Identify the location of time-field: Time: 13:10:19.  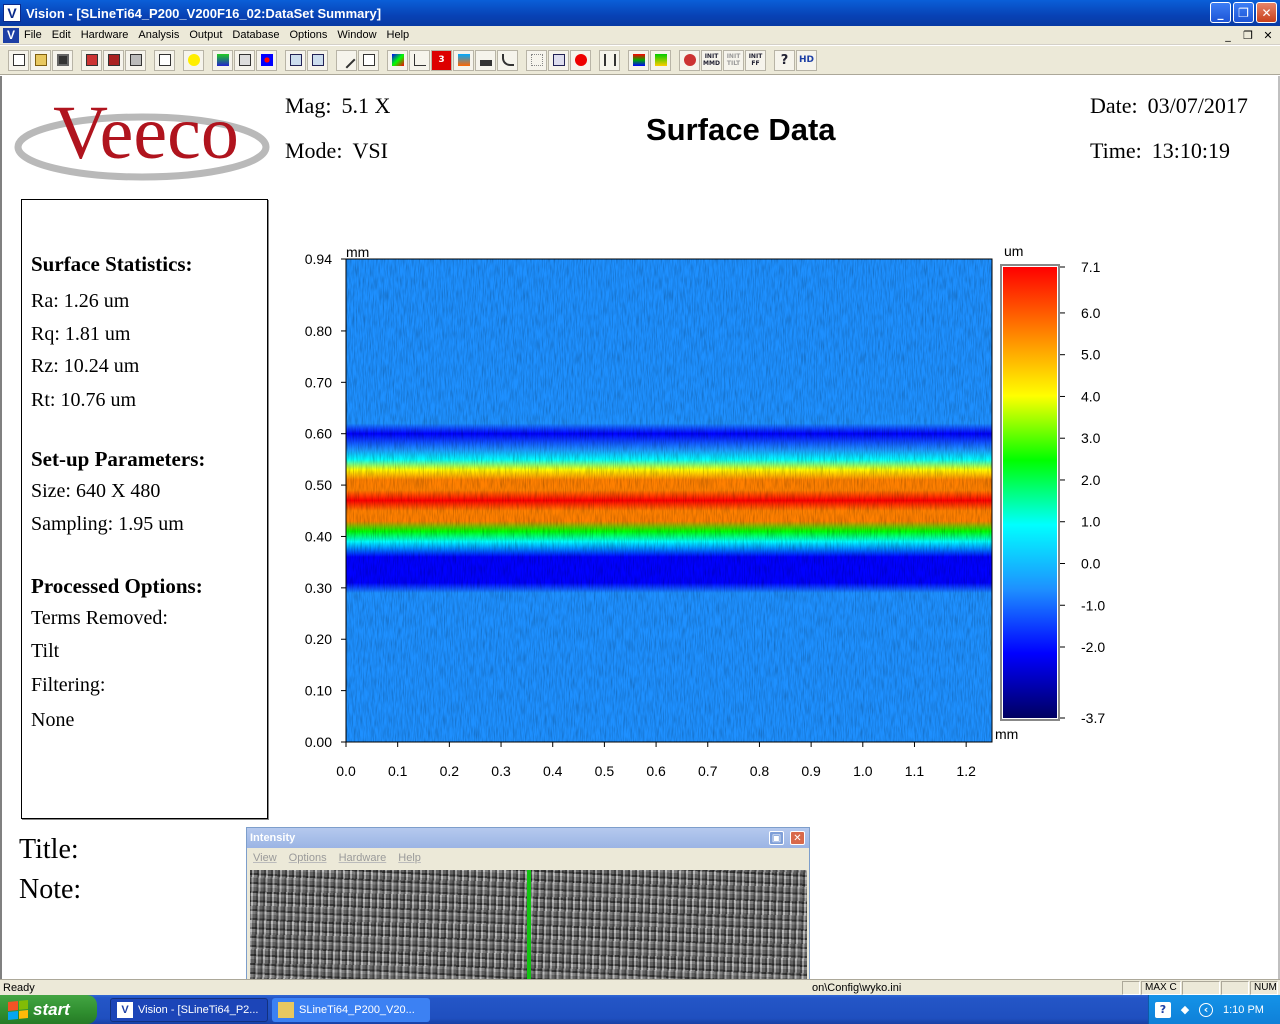
(1160, 151).